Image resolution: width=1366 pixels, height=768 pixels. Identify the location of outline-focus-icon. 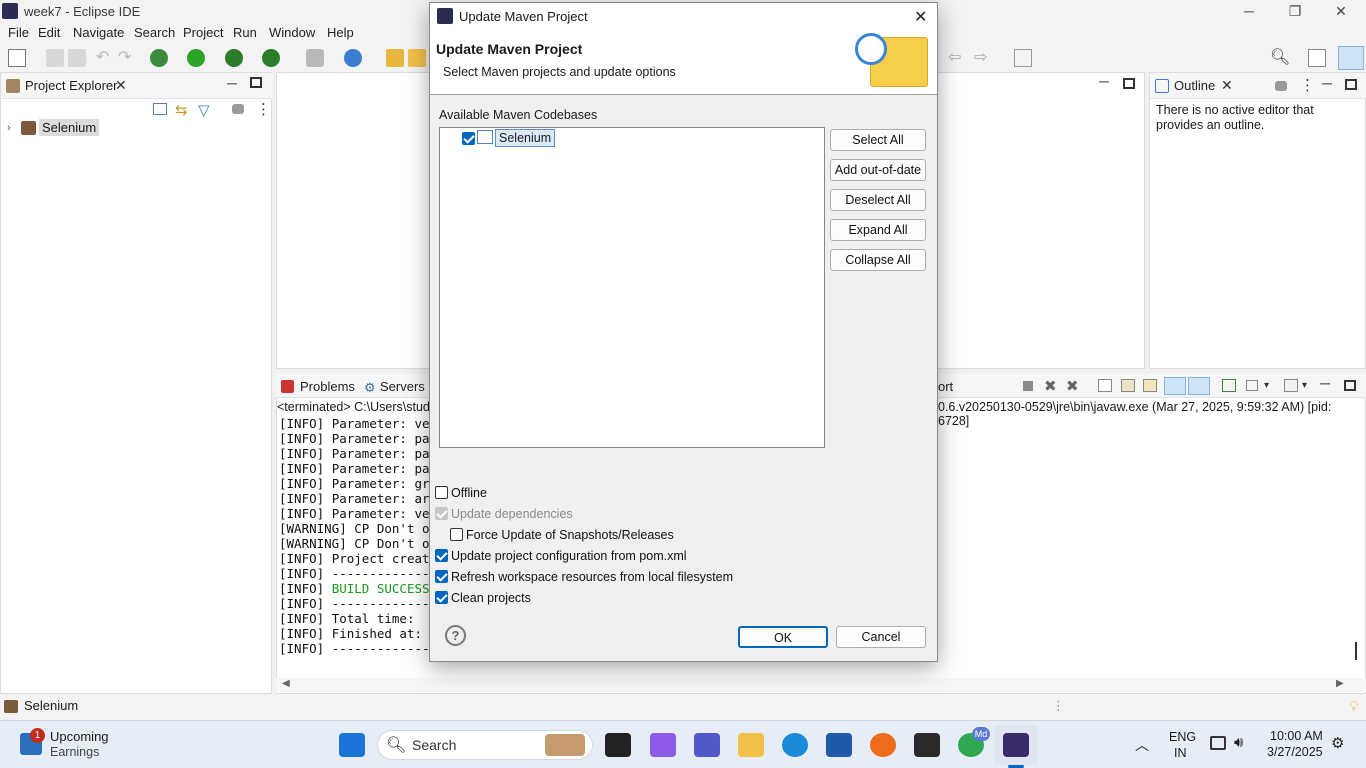
(1281, 86).